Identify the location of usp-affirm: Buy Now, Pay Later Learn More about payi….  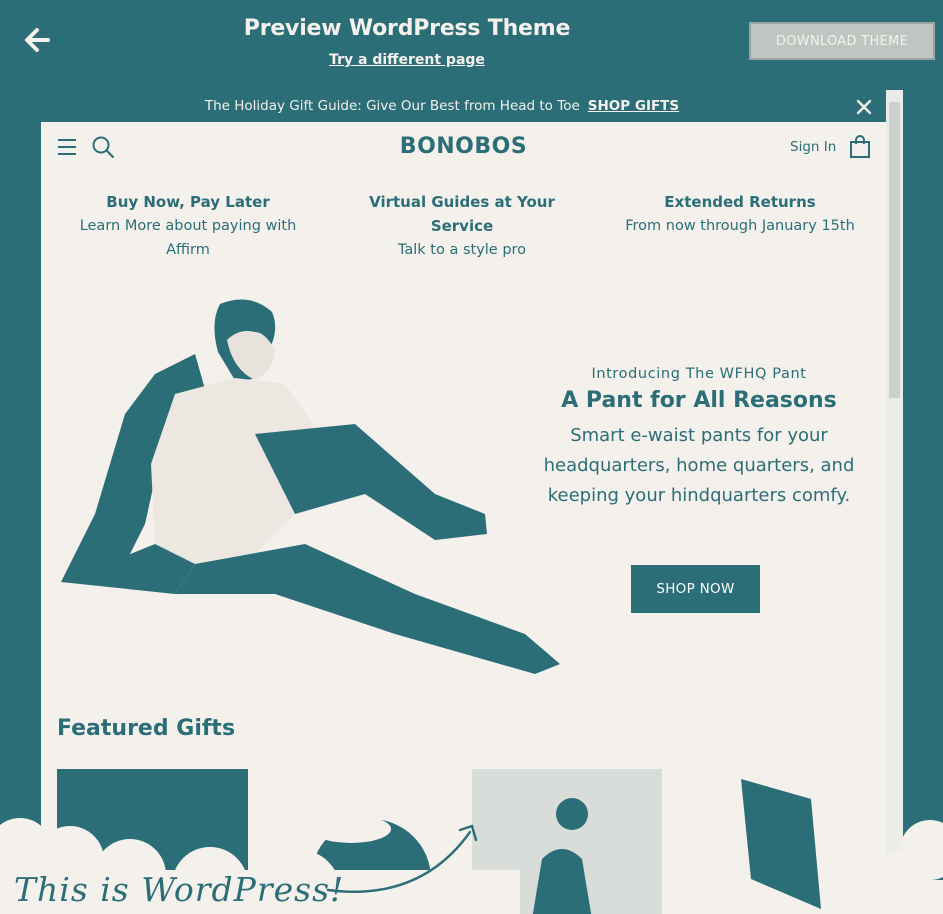
(188, 226).